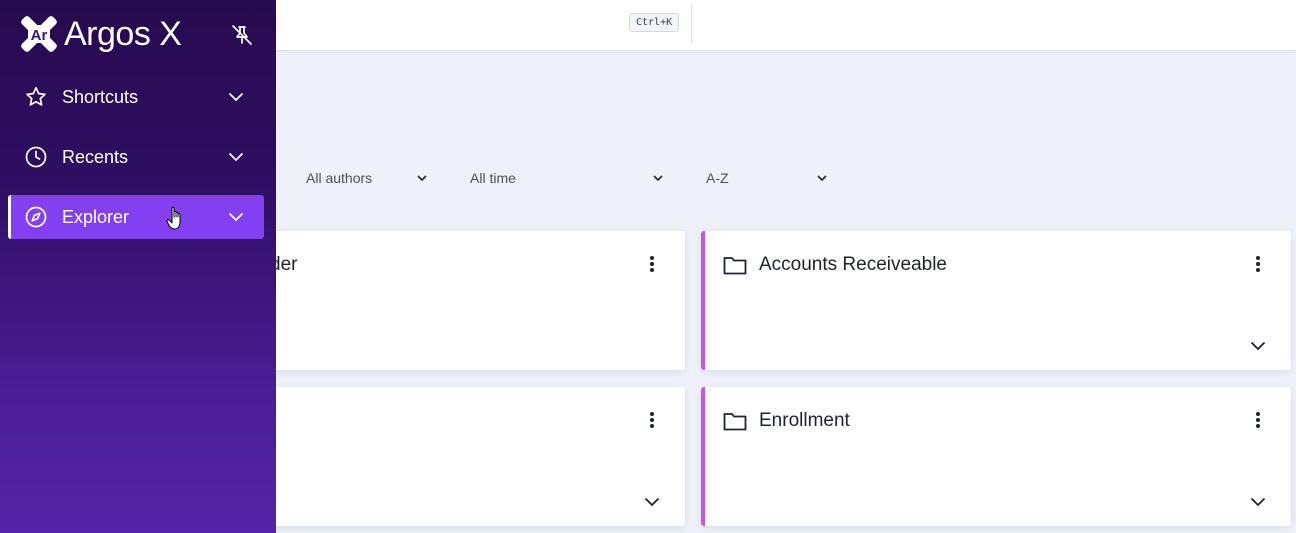 This screenshot has width=1296, height=533. I want to click on clock-icon, so click(36, 157).